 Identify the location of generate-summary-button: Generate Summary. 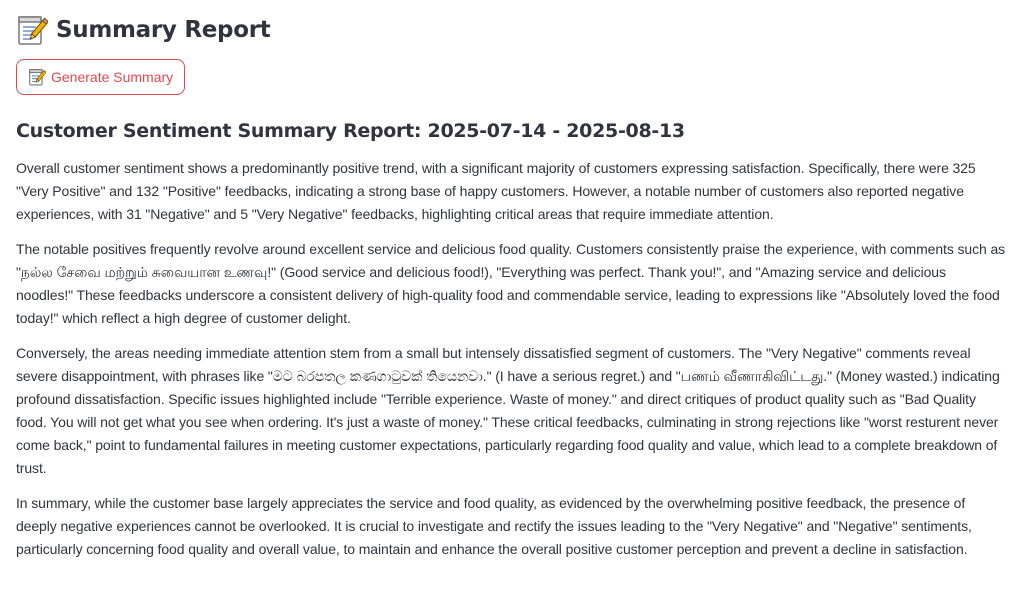
(101, 77).